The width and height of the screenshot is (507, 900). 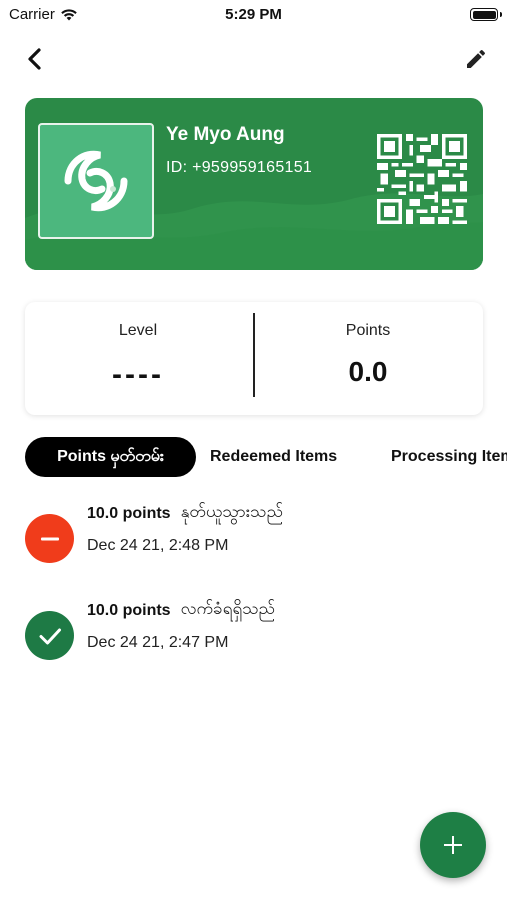 I want to click on battery-icon, so click(x=484, y=14).